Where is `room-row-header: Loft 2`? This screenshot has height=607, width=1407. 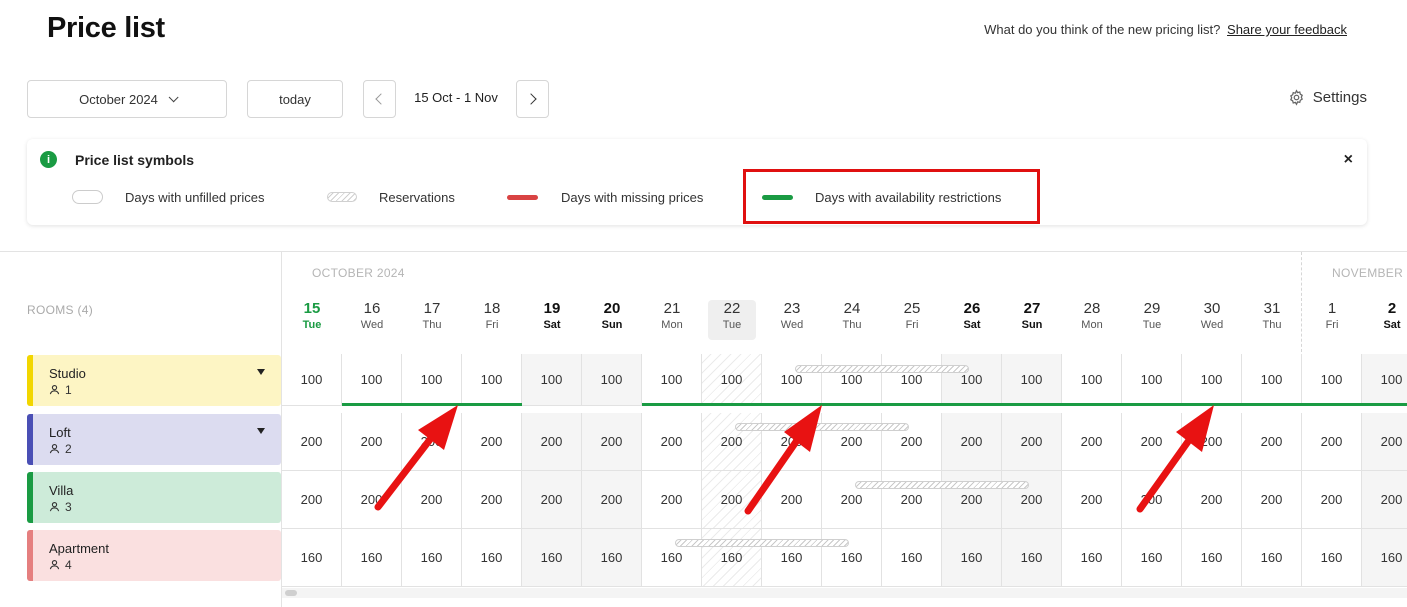 room-row-header: Loft 2 is located at coordinates (154, 439).